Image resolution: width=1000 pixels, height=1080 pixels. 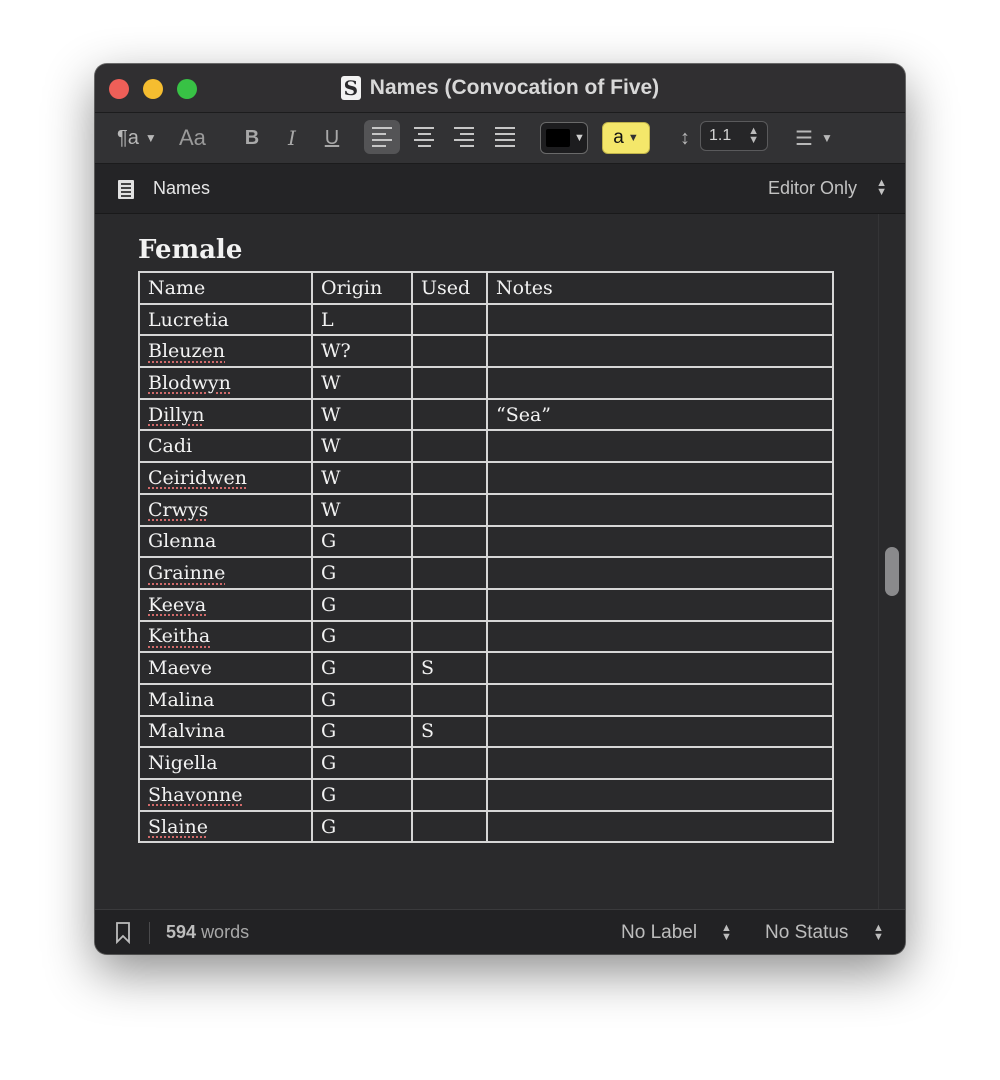 What do you see at coordinates (225, 795) in the screenshot?
I see `cell-name: Shavonne` at bounding box center [225, 795].